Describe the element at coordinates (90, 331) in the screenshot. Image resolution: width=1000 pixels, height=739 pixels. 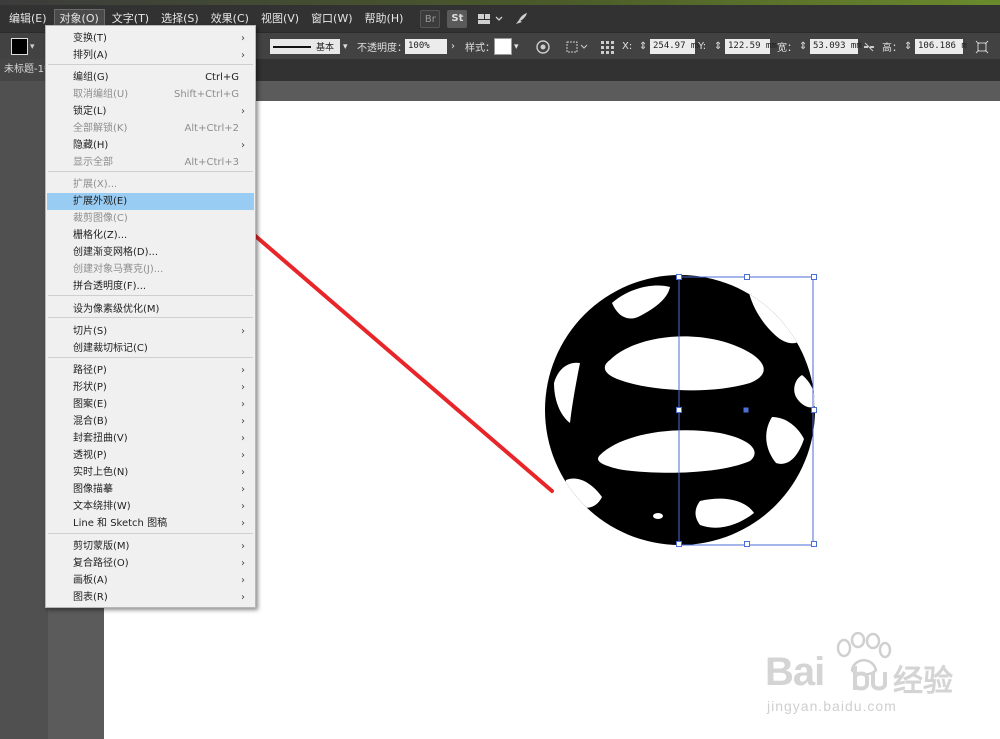
I see `menu-item-label: 切片(S)` at that location.